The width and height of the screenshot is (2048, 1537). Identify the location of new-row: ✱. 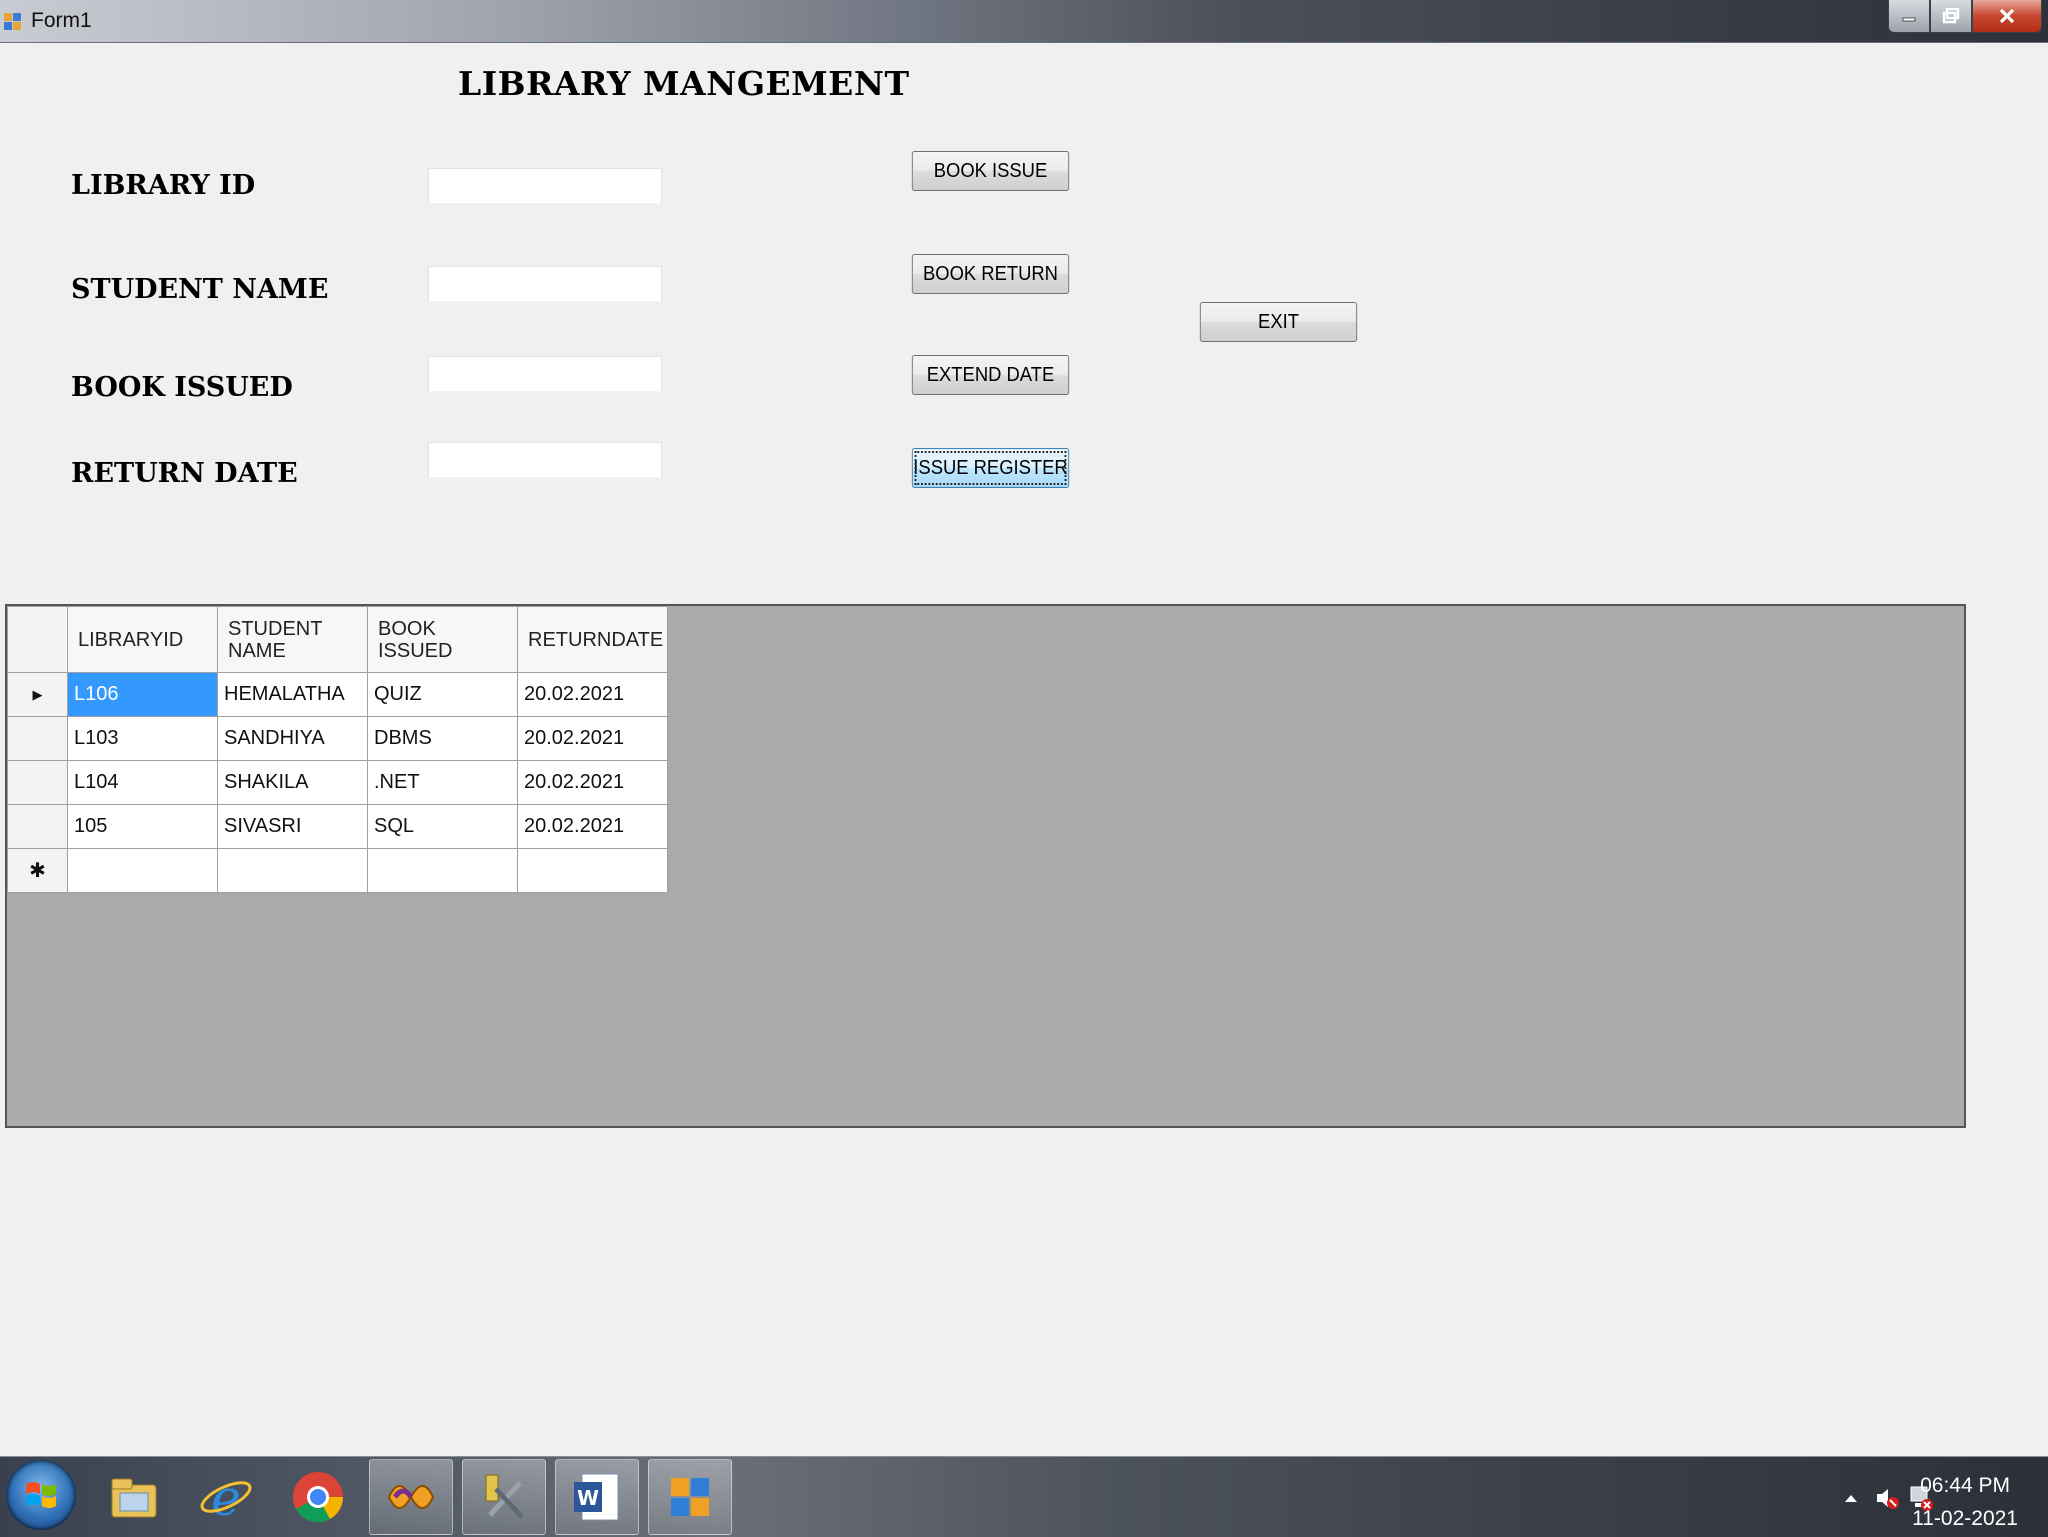
(337, 870).